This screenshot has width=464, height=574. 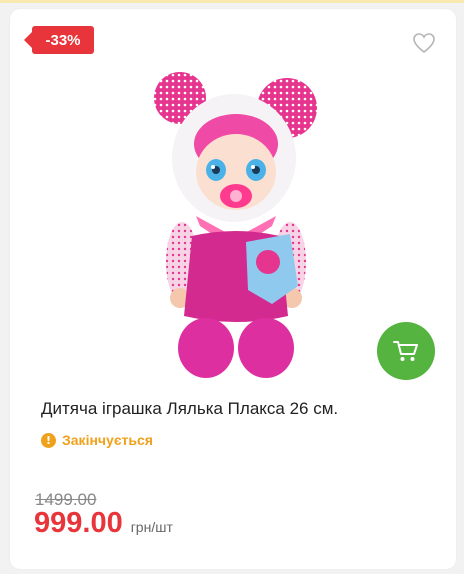 What do you see at coordinates (107, 440) in the screenshot?
I see `stock-status-label: Закінчується` at bounding box center [107, 440].